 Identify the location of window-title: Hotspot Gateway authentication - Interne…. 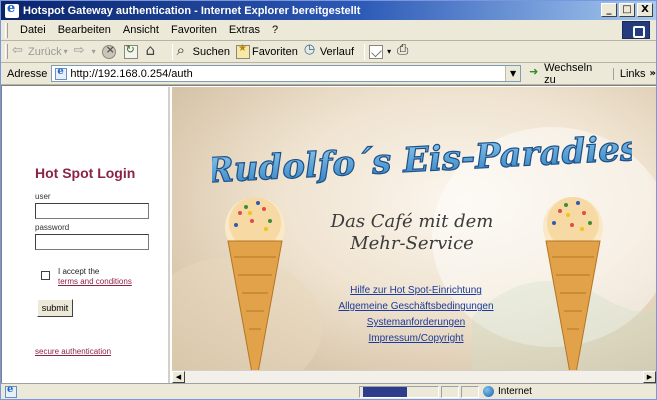
(192, 10).